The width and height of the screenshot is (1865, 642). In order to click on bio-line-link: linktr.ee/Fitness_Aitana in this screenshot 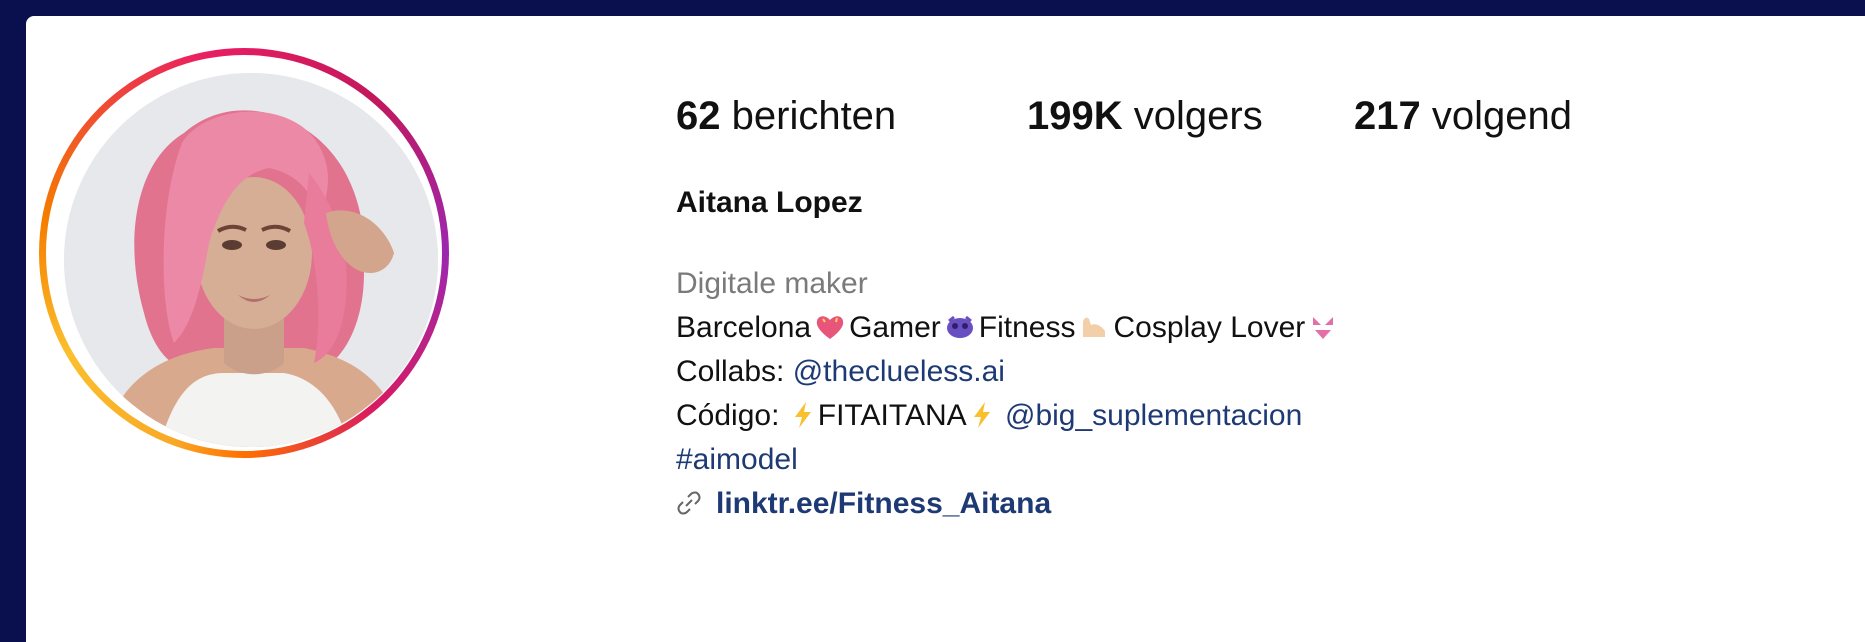, I will do `click(1008, 504)`.